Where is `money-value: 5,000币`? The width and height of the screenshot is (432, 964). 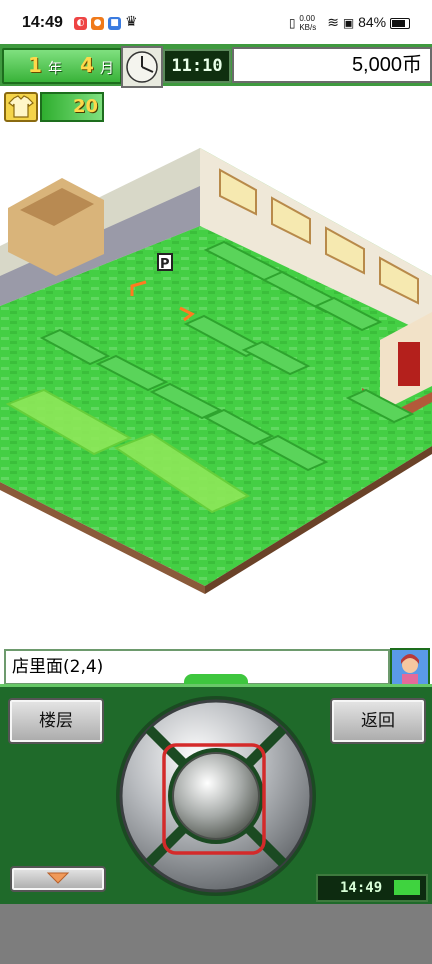
money-value: 5,000币 is located at coordinates (386, 65).